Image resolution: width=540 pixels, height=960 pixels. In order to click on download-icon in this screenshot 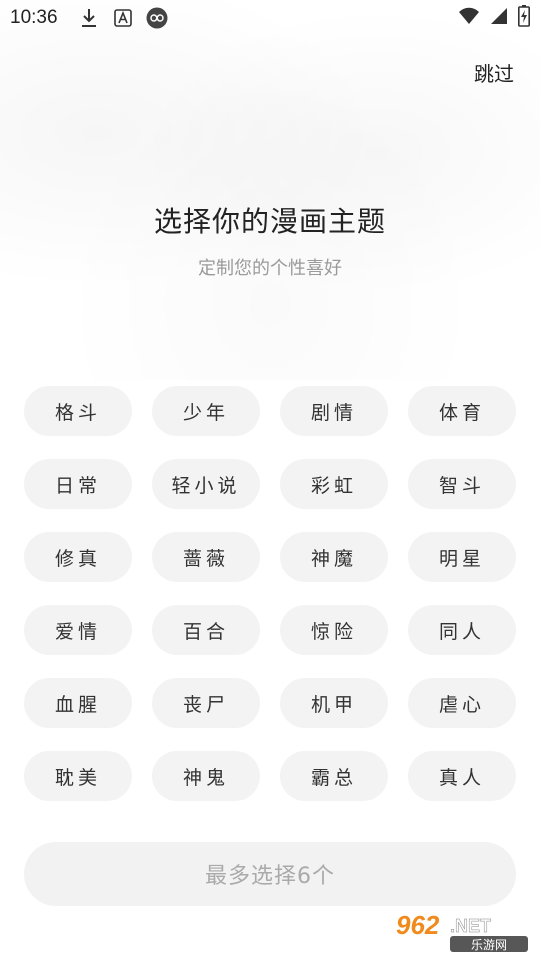, I will do `click(89, 18)`.